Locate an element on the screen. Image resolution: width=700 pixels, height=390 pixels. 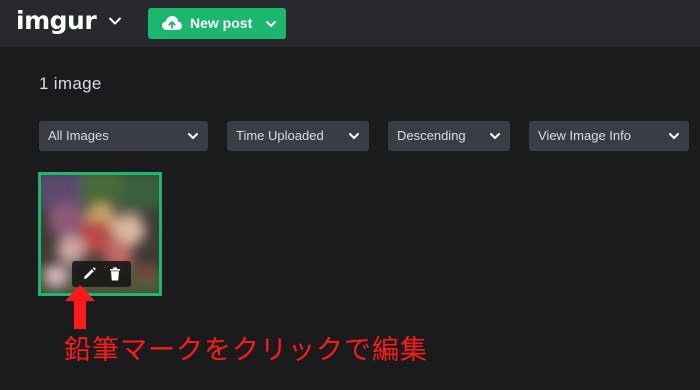
trash-icon is located at coordinates (115, 274).